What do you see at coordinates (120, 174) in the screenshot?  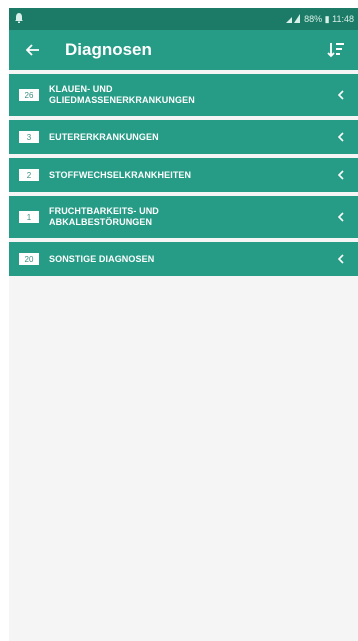 I see `category-label: STOFFWECHSELKRANKHEITEN` at bounding box center [120, 174].